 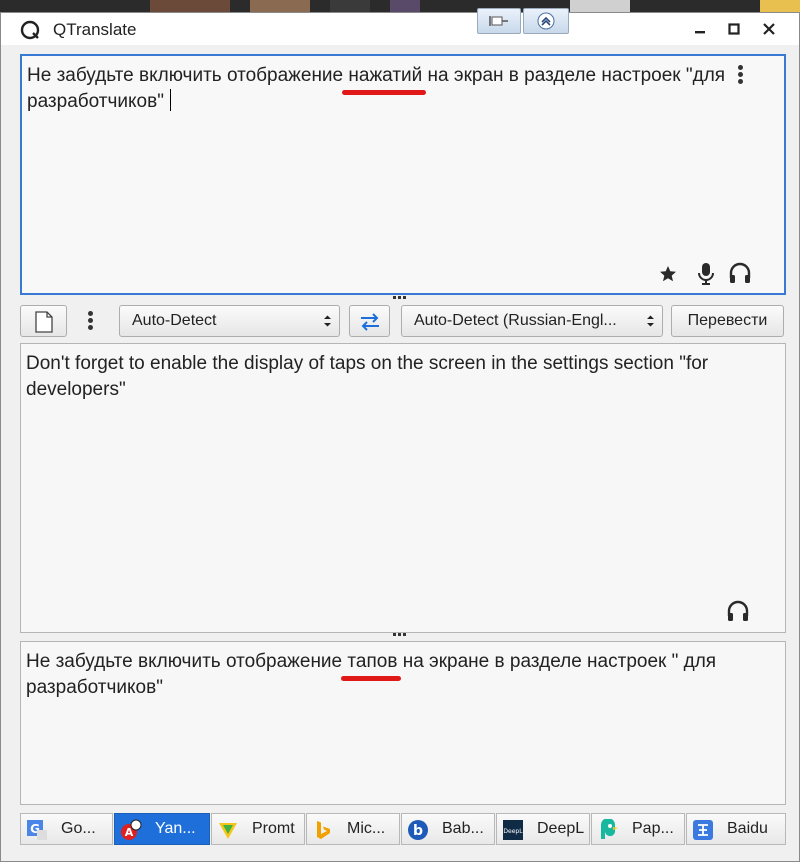 I want to click on source-language-select: Auto-Detect, so click(x=229, y=321).